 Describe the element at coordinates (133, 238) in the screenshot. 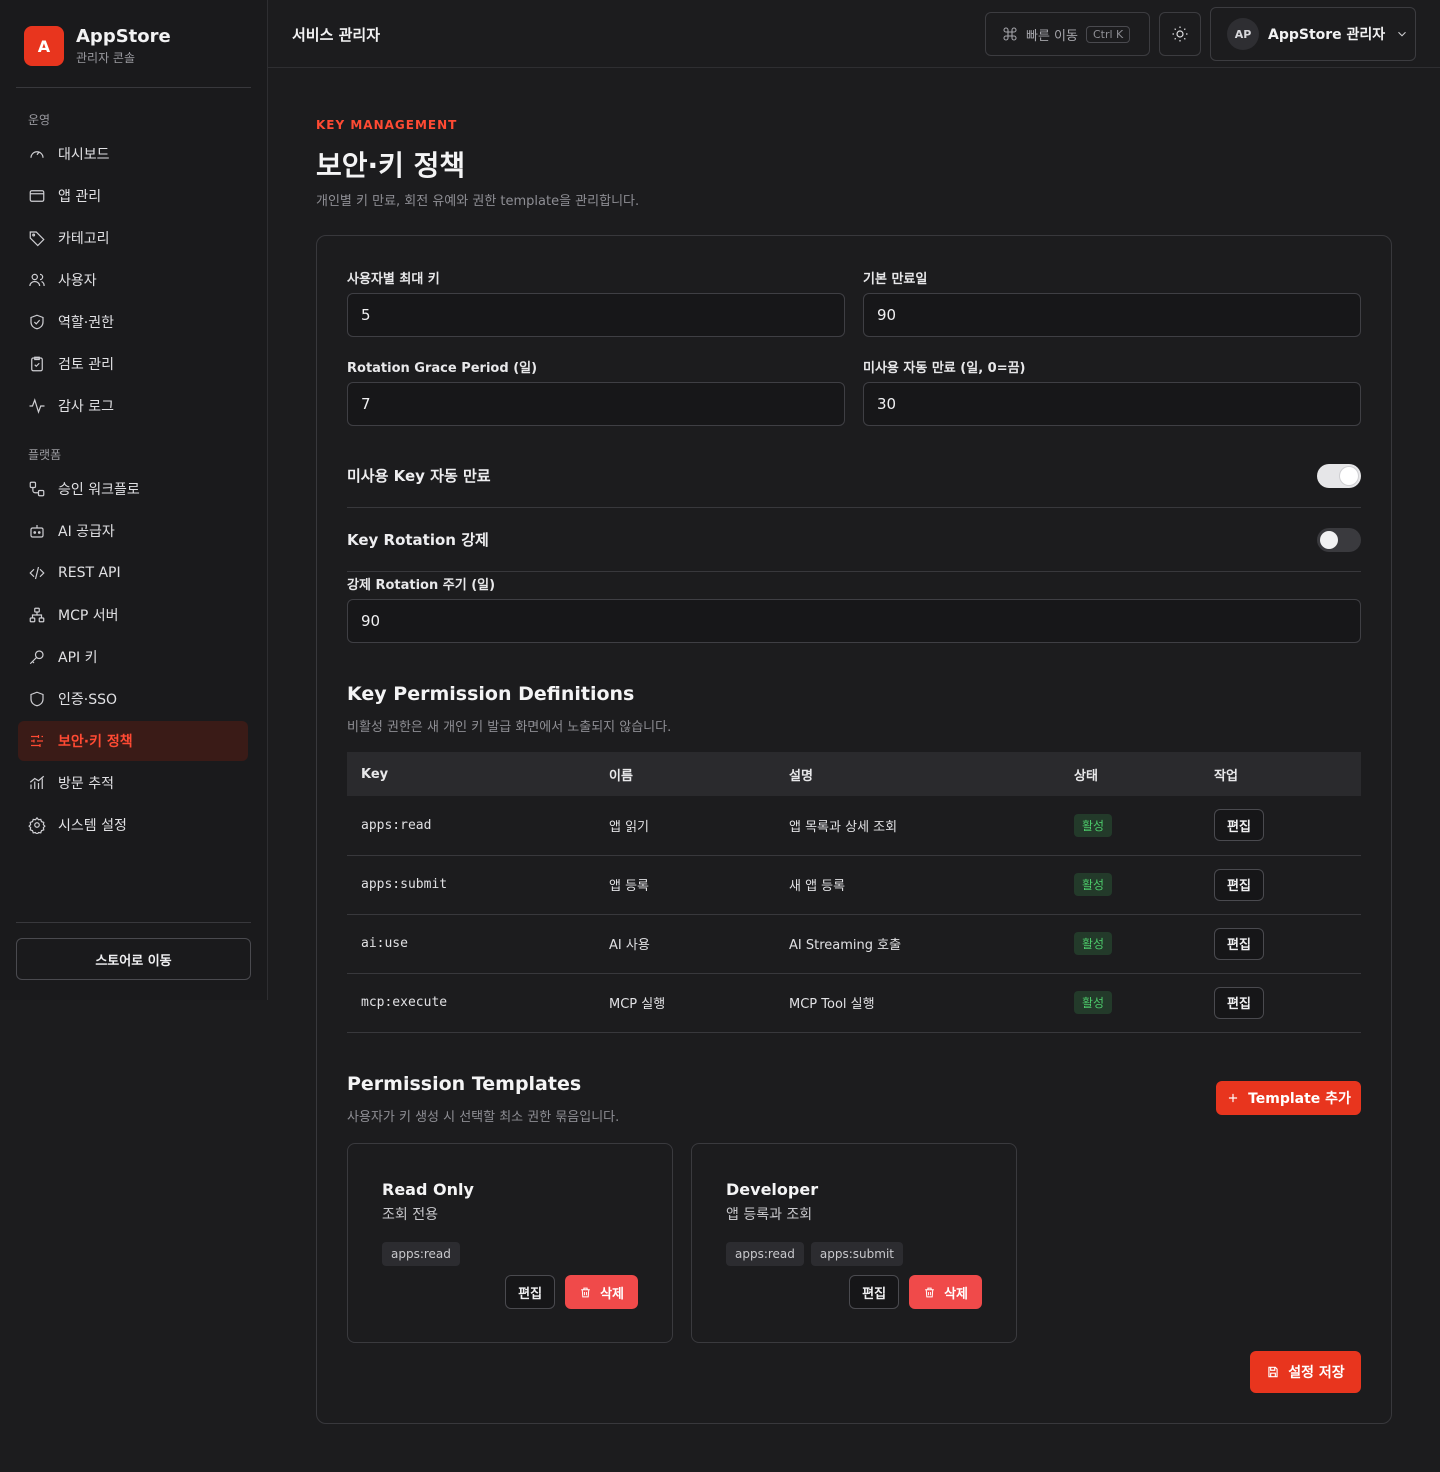

I see `sidebar-item-categories: 카테고리` at that location.